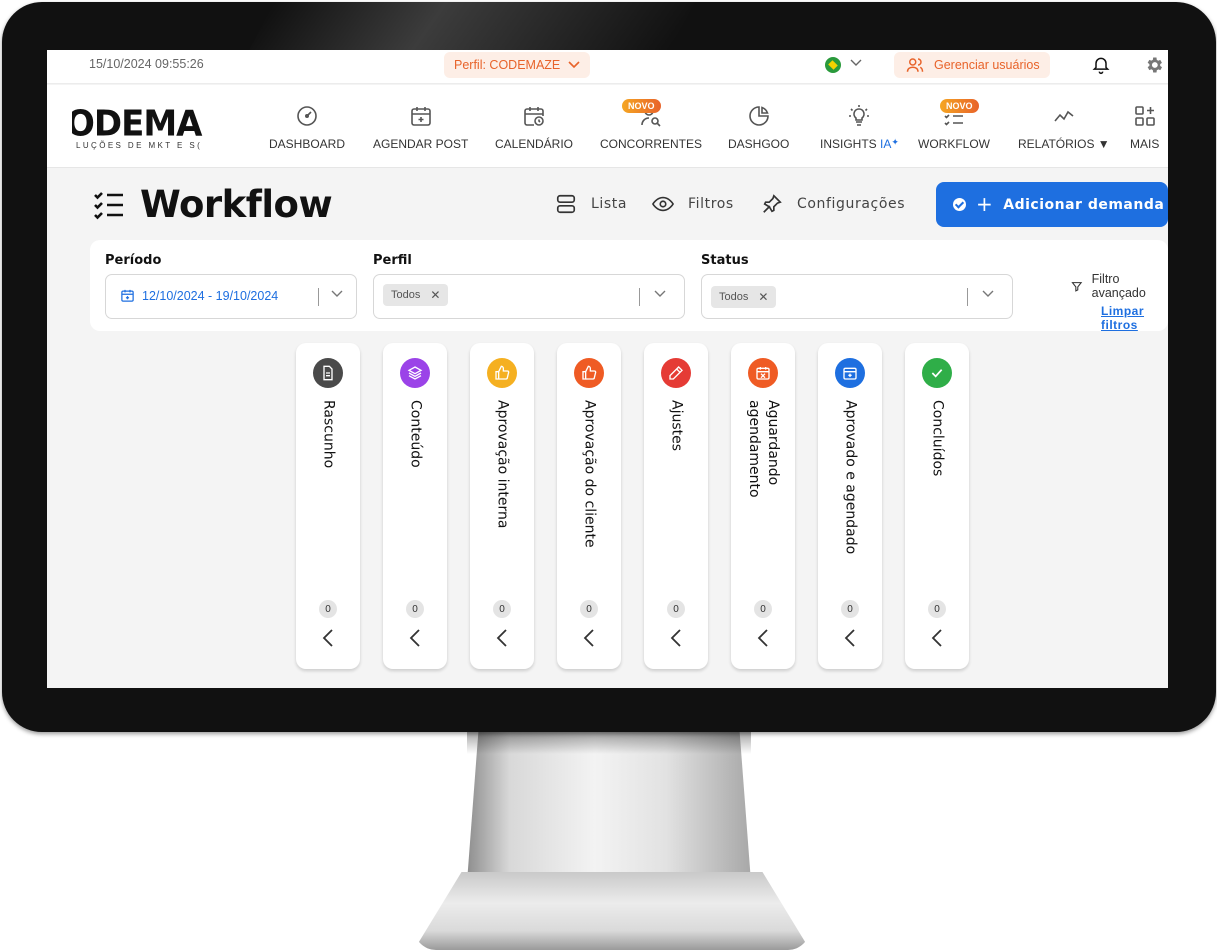 The width and height of the screenshot is (1217, 951). I want to click on list-view-button: Lista, so click(591, 204).